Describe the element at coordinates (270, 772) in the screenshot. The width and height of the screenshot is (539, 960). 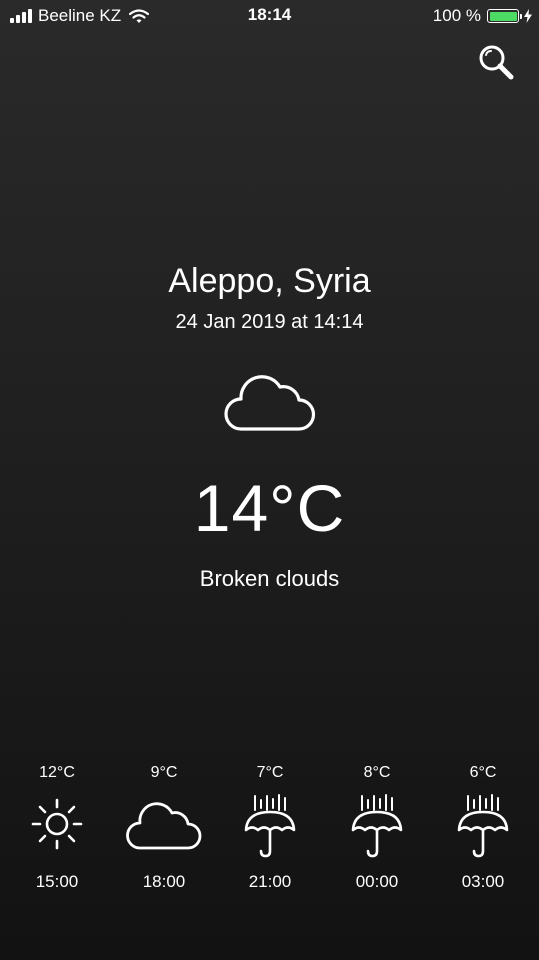
I see `forecast-temperature: 7°C` at that location.